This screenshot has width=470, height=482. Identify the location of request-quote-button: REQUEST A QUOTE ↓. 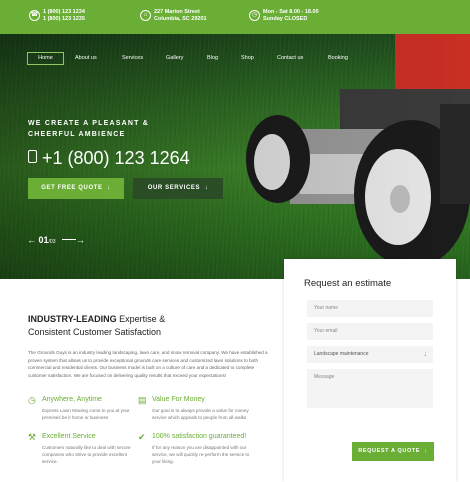
(393, 451).